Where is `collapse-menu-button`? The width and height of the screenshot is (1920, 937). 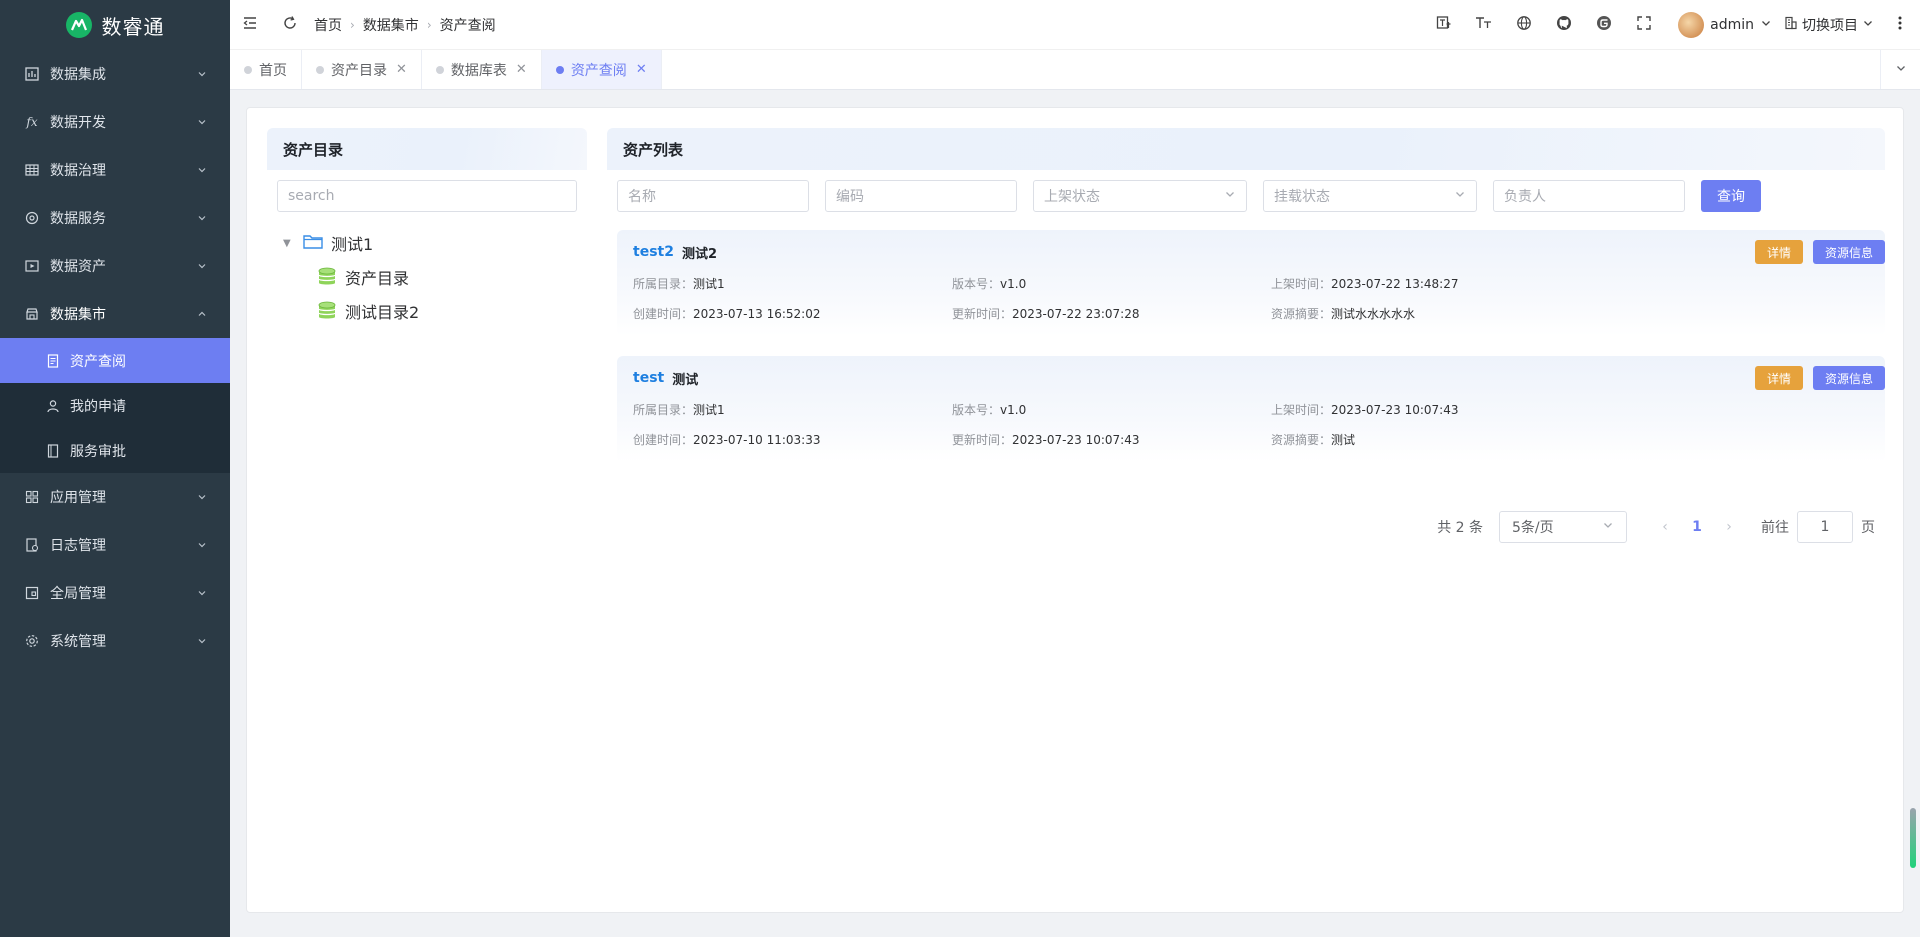
collapse-menu-button is located at coordinates (250, 25).